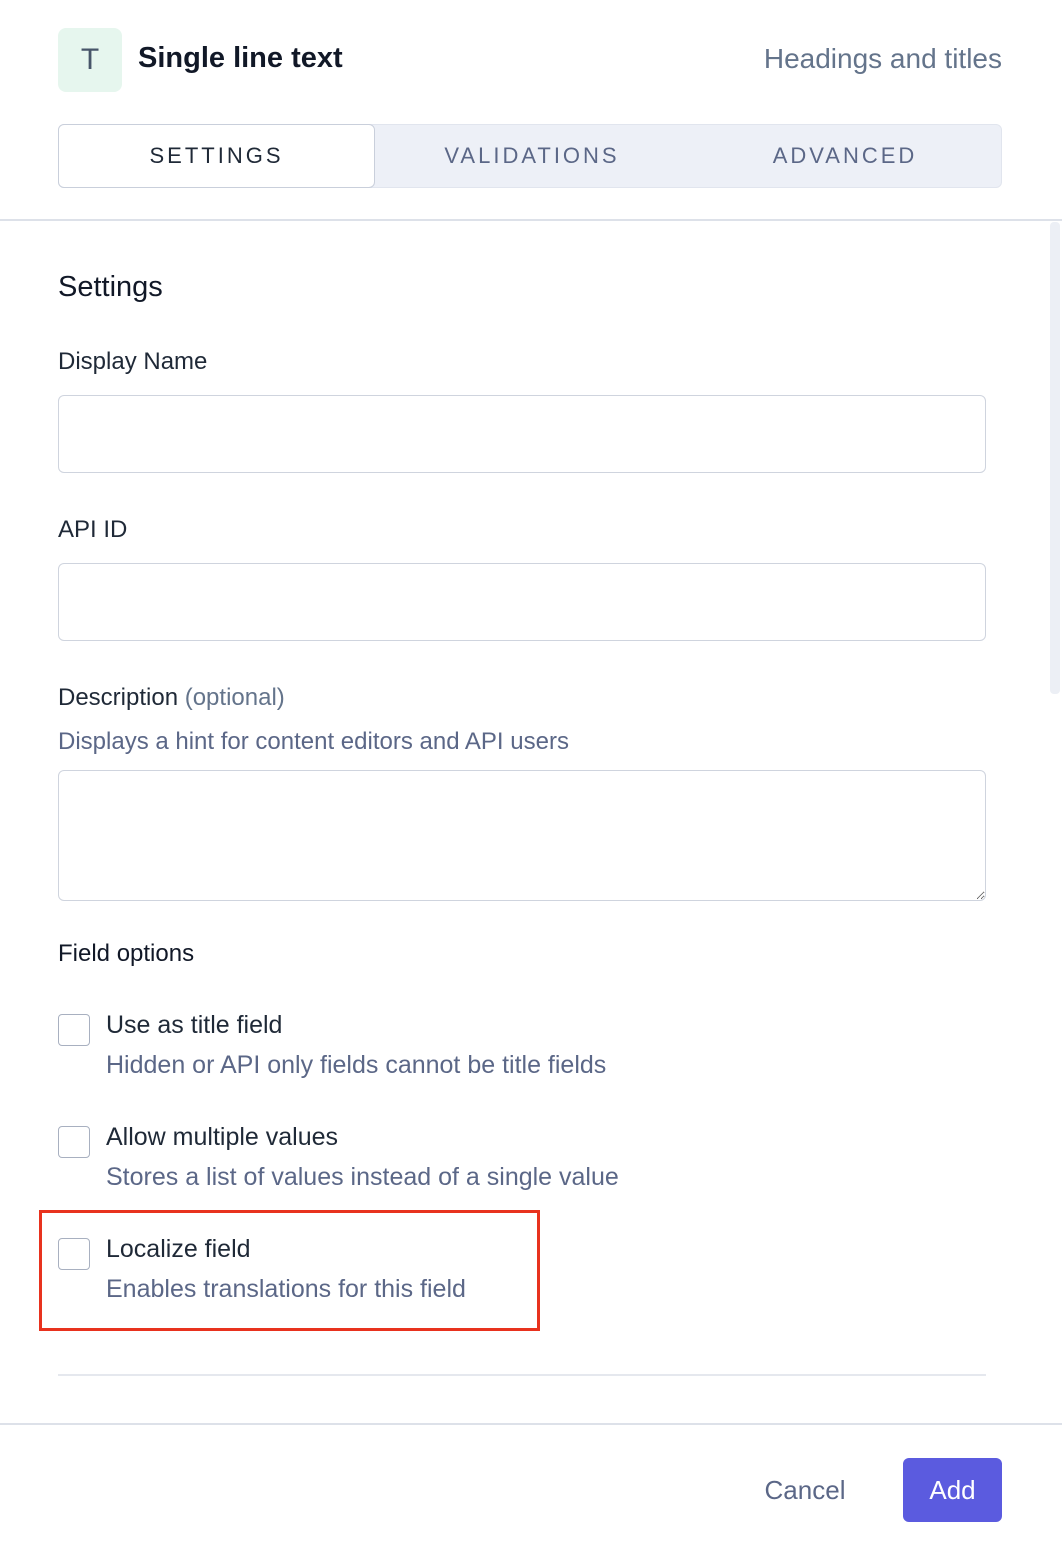  I want to click on display-name-label: Display Name, so click(133, 361).